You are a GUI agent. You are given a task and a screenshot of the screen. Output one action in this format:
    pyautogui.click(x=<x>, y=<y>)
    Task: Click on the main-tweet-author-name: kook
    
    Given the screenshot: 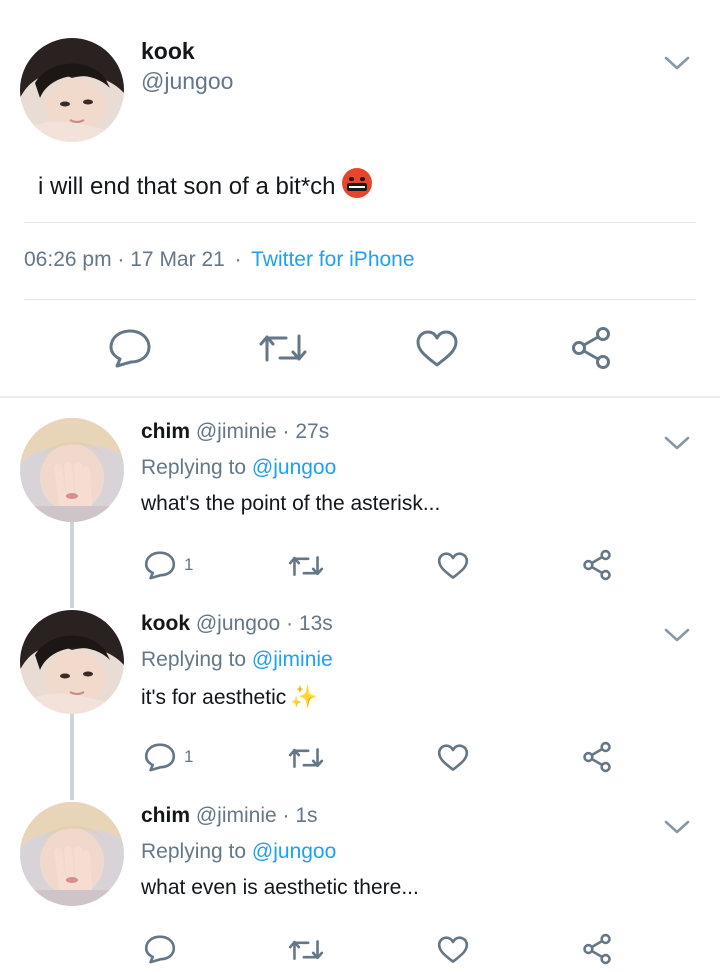 What is the action you would take?
    pyautogui.click(x=168, y=51)
    